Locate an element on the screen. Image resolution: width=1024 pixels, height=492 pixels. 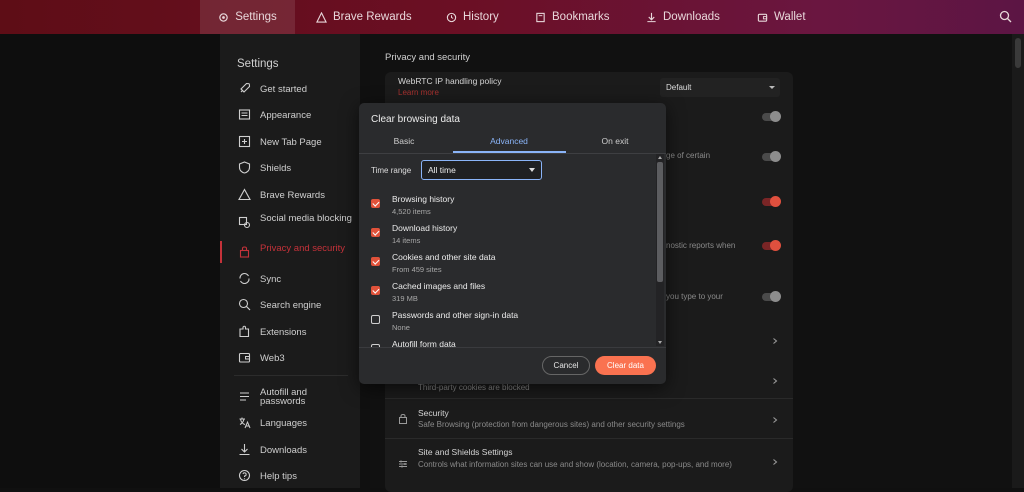
list-item: Passwords and other sign-in data None is located at coordinates (507, 319).